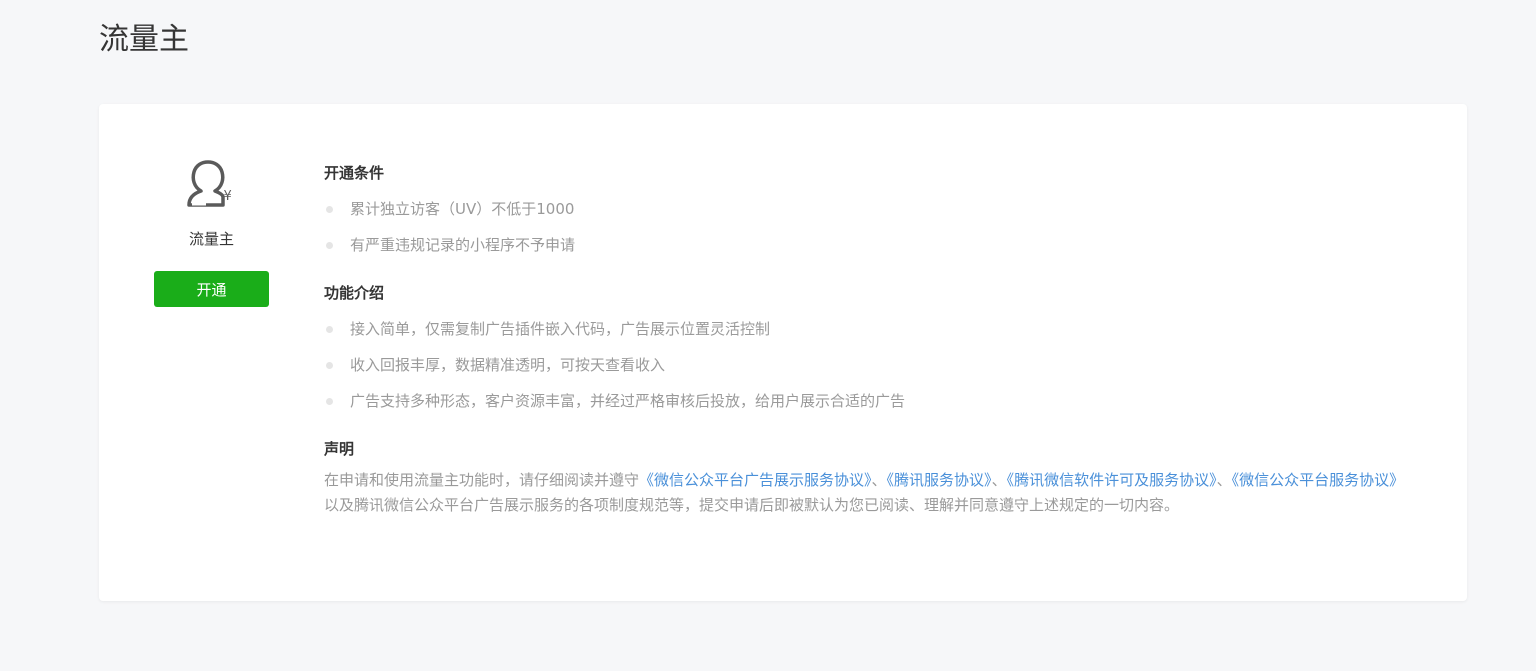 Image resolution: width=1536 pixels, height=671 pixels. Describe the element at coordinates (871, 209) in the screenshot. I see `list-item: 累计独立访客（UV）不低于1000` at that location.